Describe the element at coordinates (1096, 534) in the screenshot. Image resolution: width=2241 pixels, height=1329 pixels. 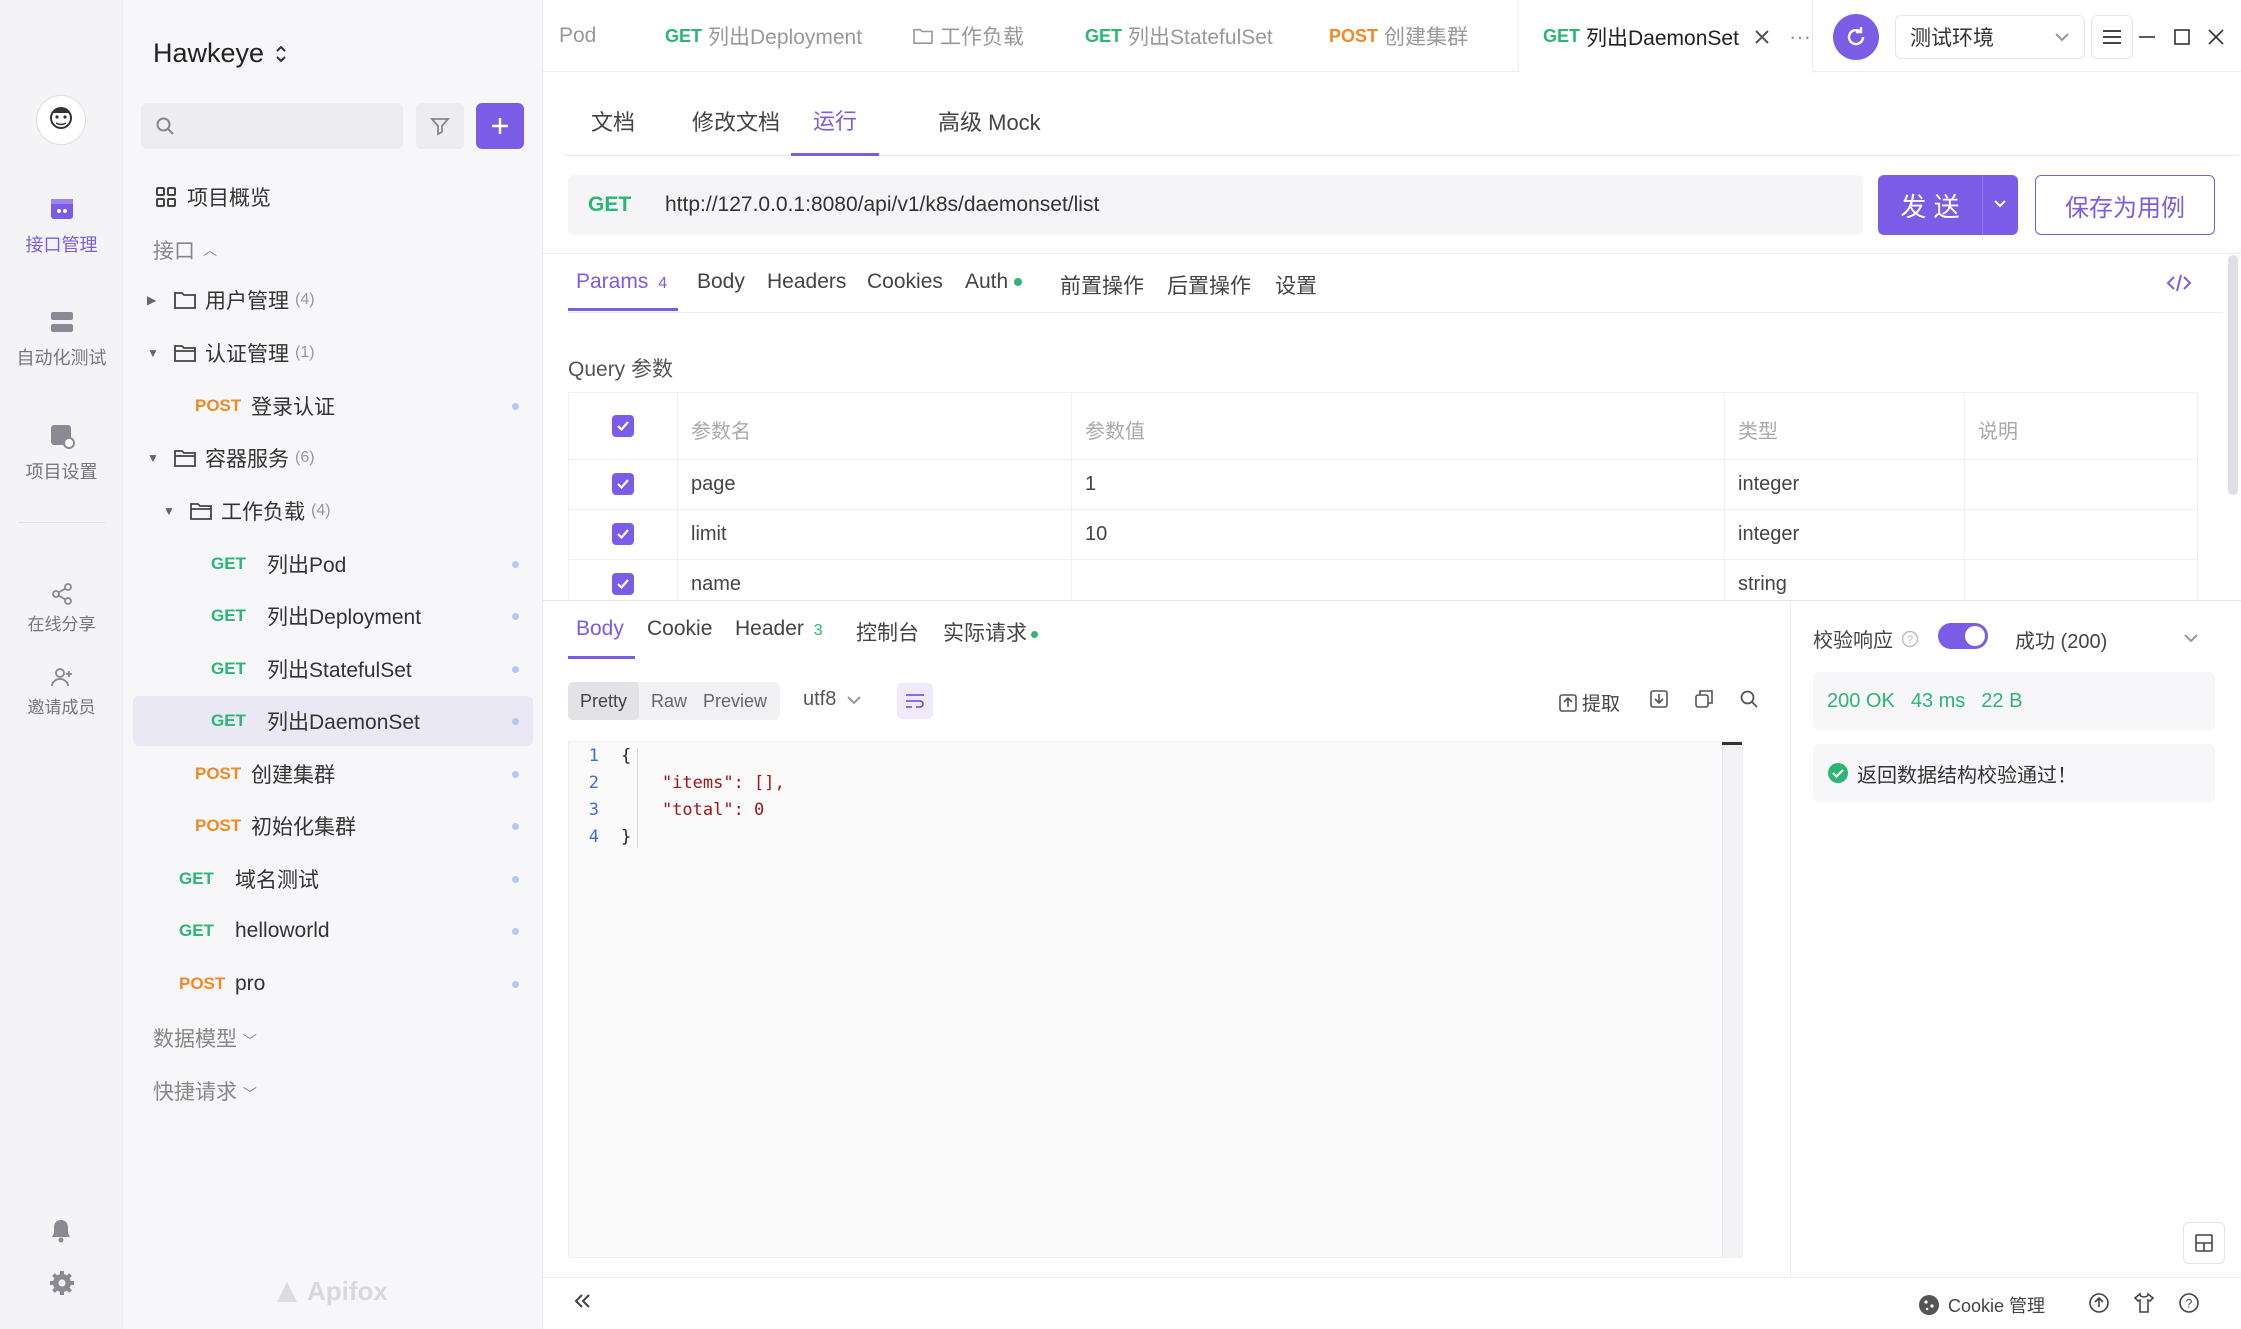
I see `param-value: 10` at that location.